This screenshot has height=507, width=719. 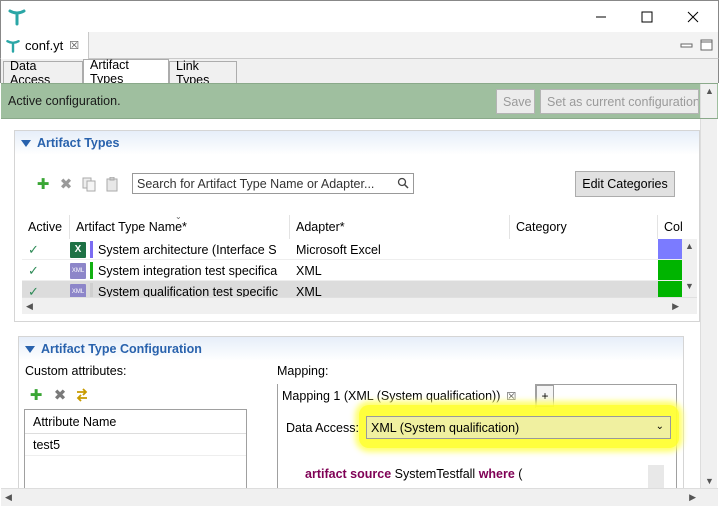 I want to click on mapping-label: Mapping:, so click(x=303, y=371).